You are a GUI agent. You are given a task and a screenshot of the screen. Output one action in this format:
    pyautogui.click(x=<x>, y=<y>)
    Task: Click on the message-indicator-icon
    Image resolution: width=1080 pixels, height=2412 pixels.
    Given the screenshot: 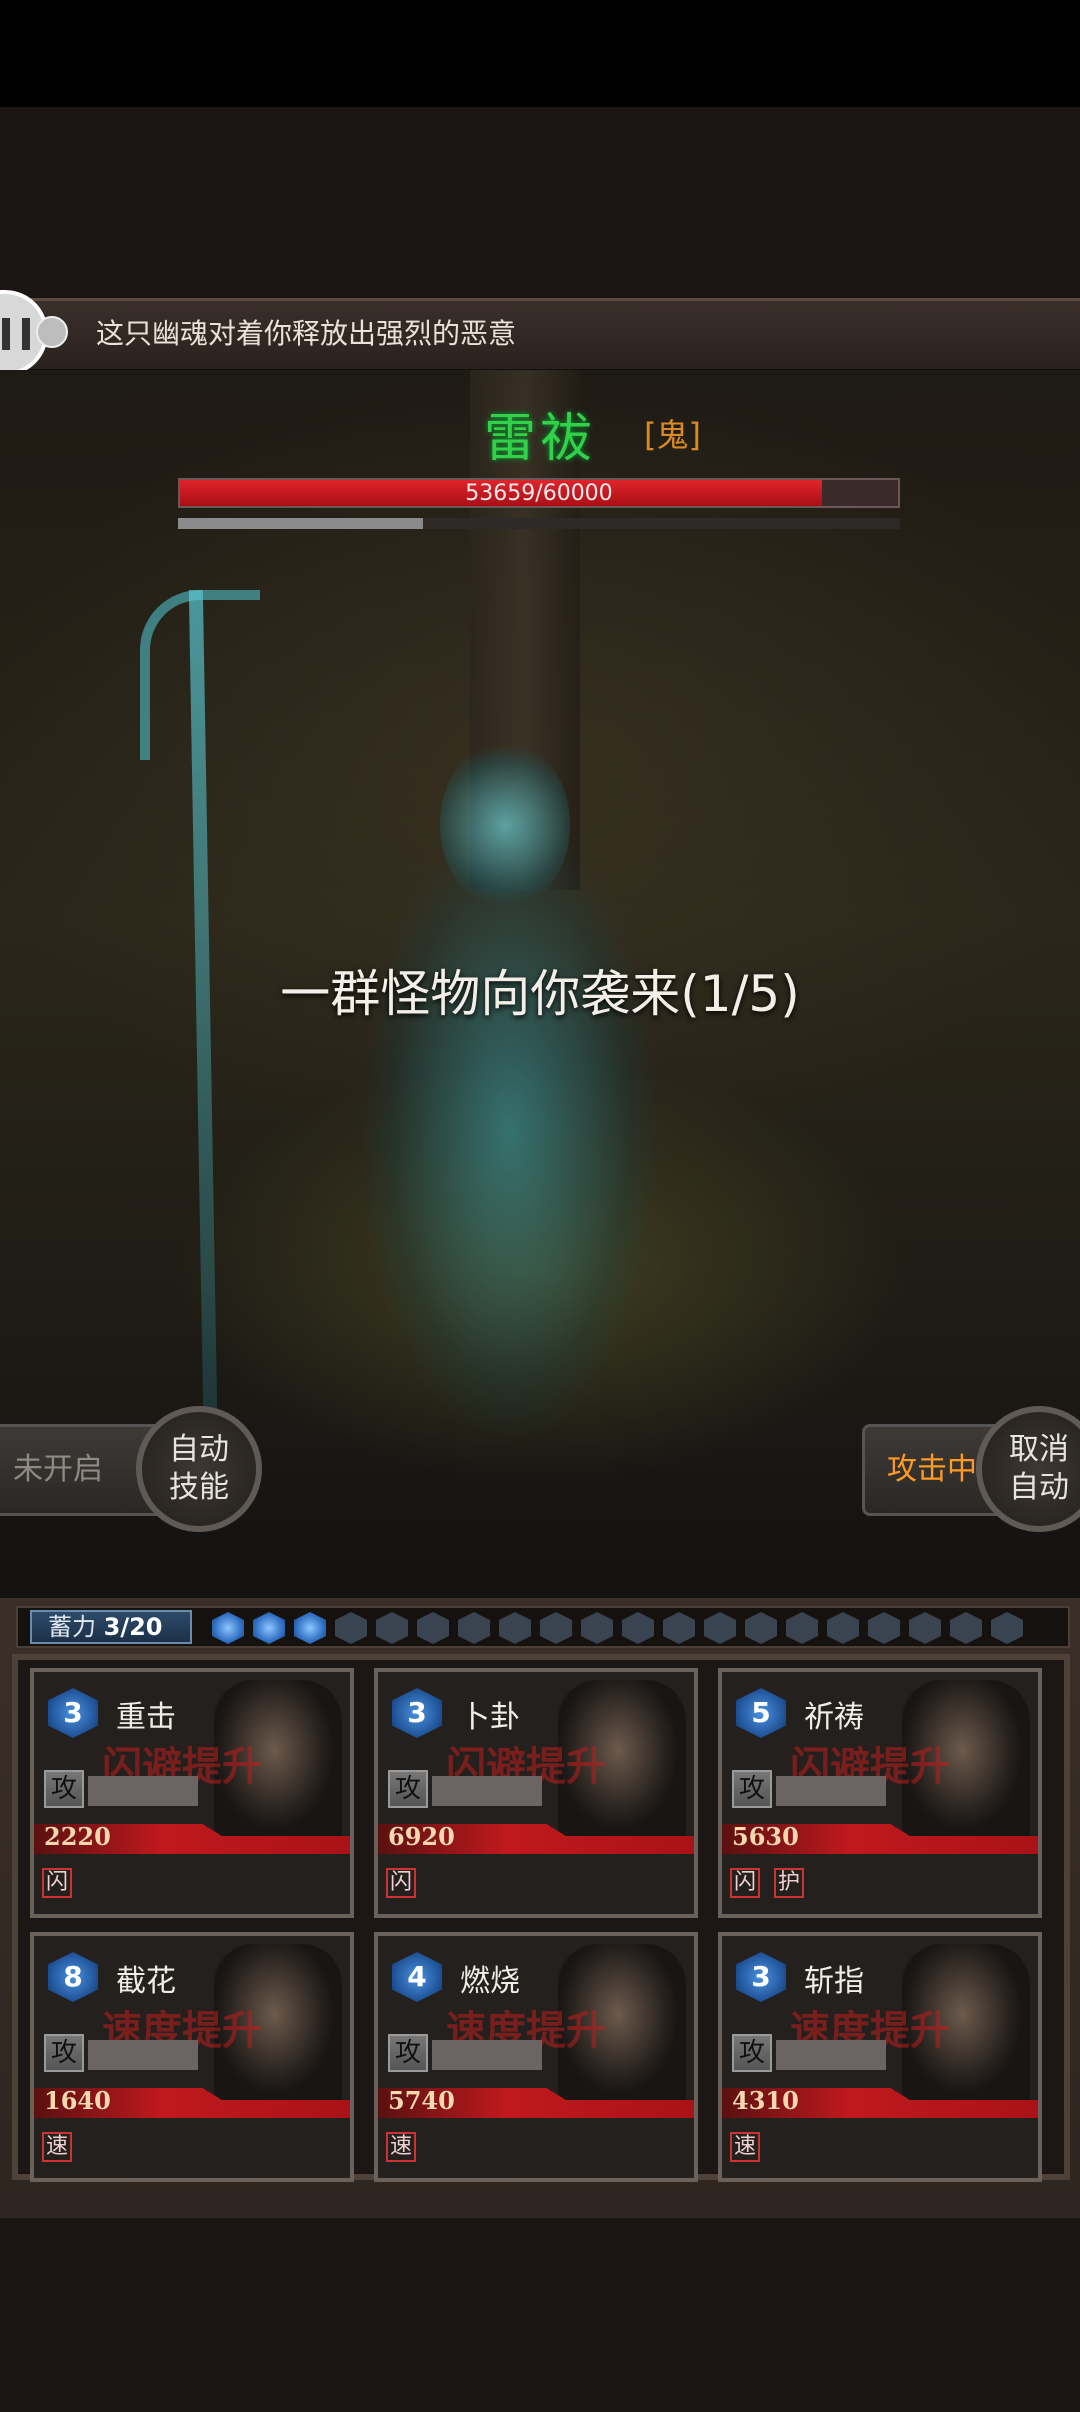 What is the action you would take?
    pyautogui.click(x=52, y=332)
    